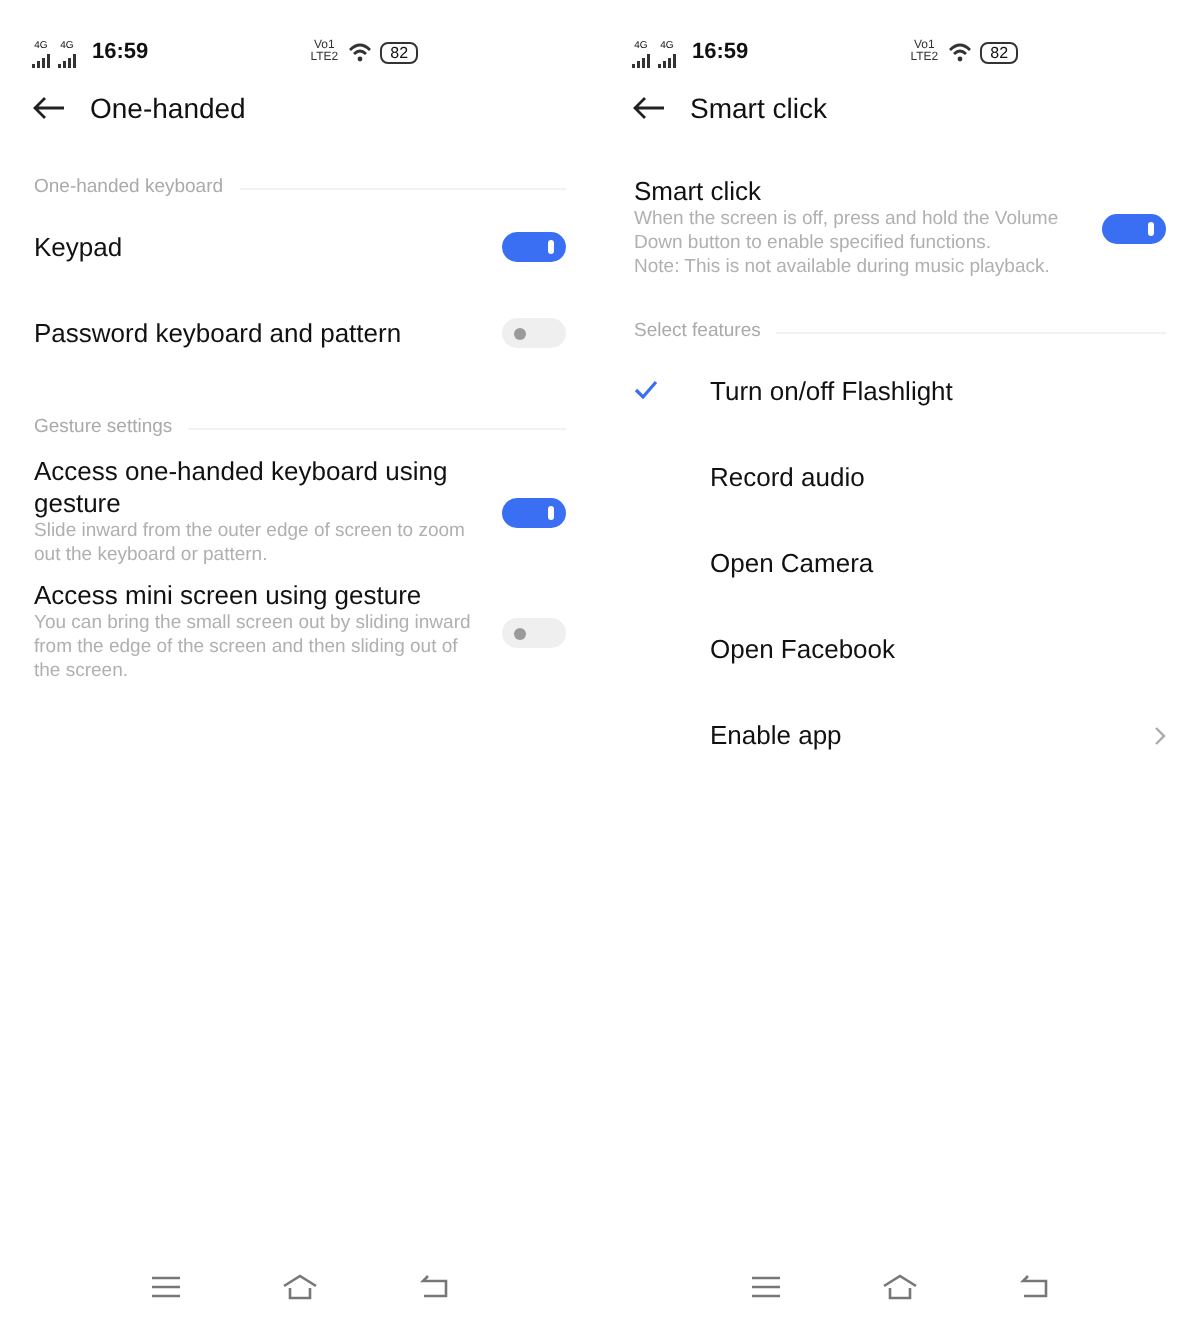 This screenshot has width=1200, height=1334. What do you see at coordinates (900, 391) in the screenshot?
I see `feature-option: Turn on/off Flashlight` at bounding box center [900, 391].